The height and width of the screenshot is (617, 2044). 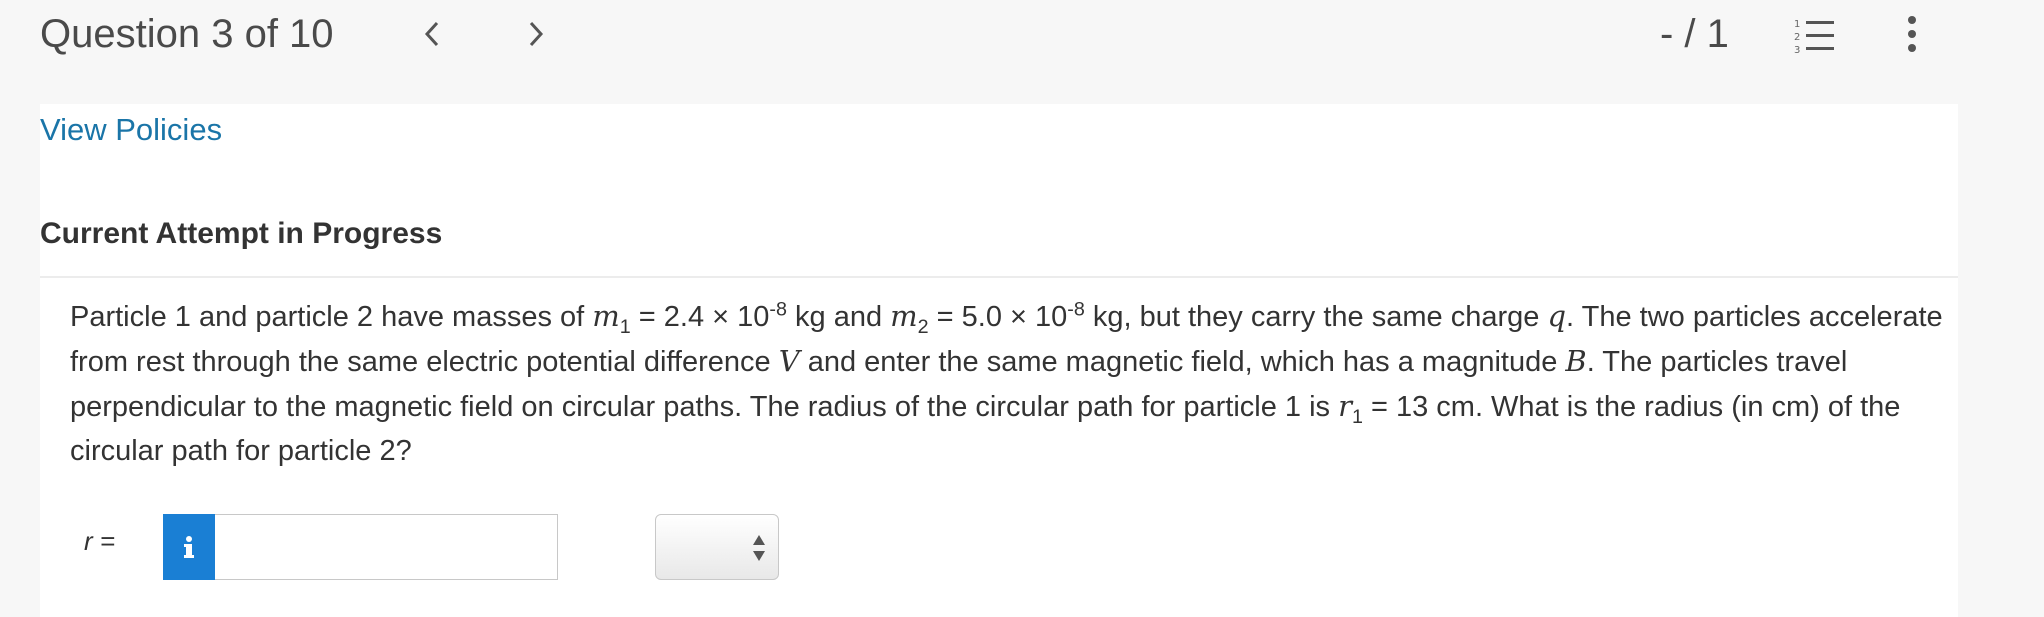 What do you see at coordinates (1797, 37) in the screenshot?
I see `svg-text: 2` at bounding box center [1797, 37].